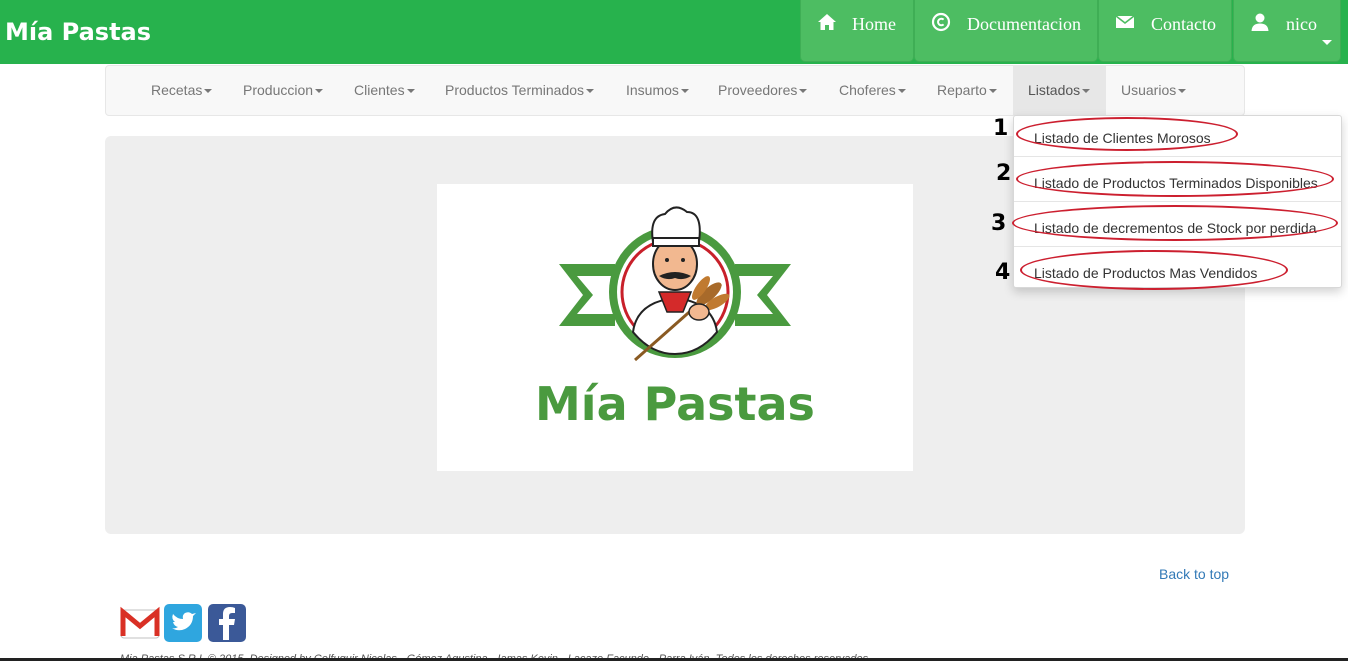 This screenshot has width=1348, height=661. Describe the element at coordinates (941, 22) in the screenshot. I see `copyright-icon` at that location.